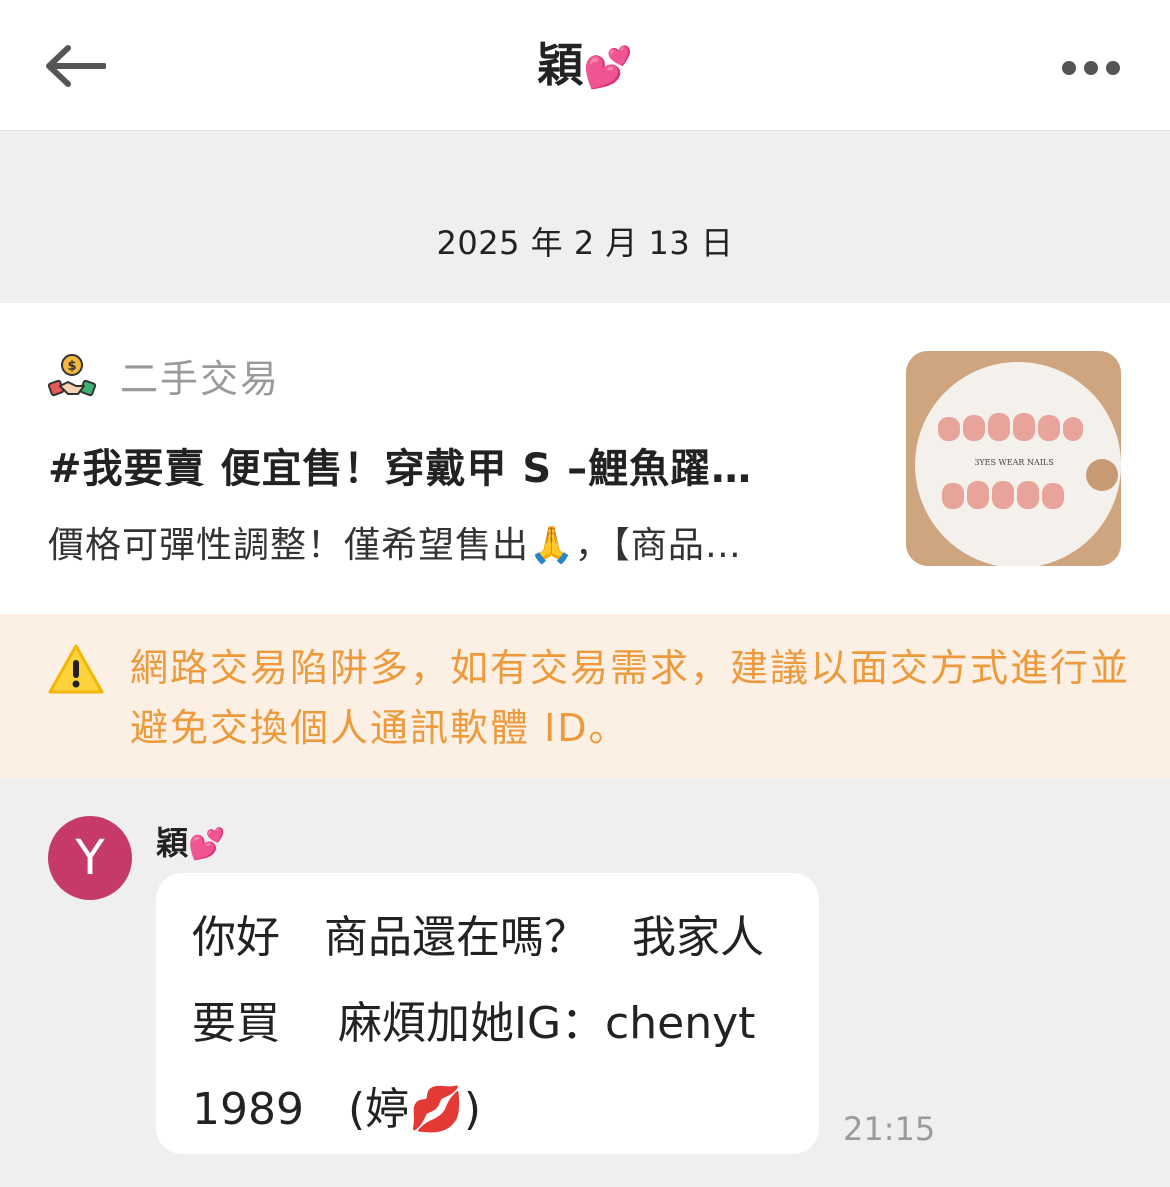 The height and width of the screenshot is (1187, 1170). Describe the element at coordinates (172, 843) in the screenshot. I see `sender-name-text: 穎` at that location.